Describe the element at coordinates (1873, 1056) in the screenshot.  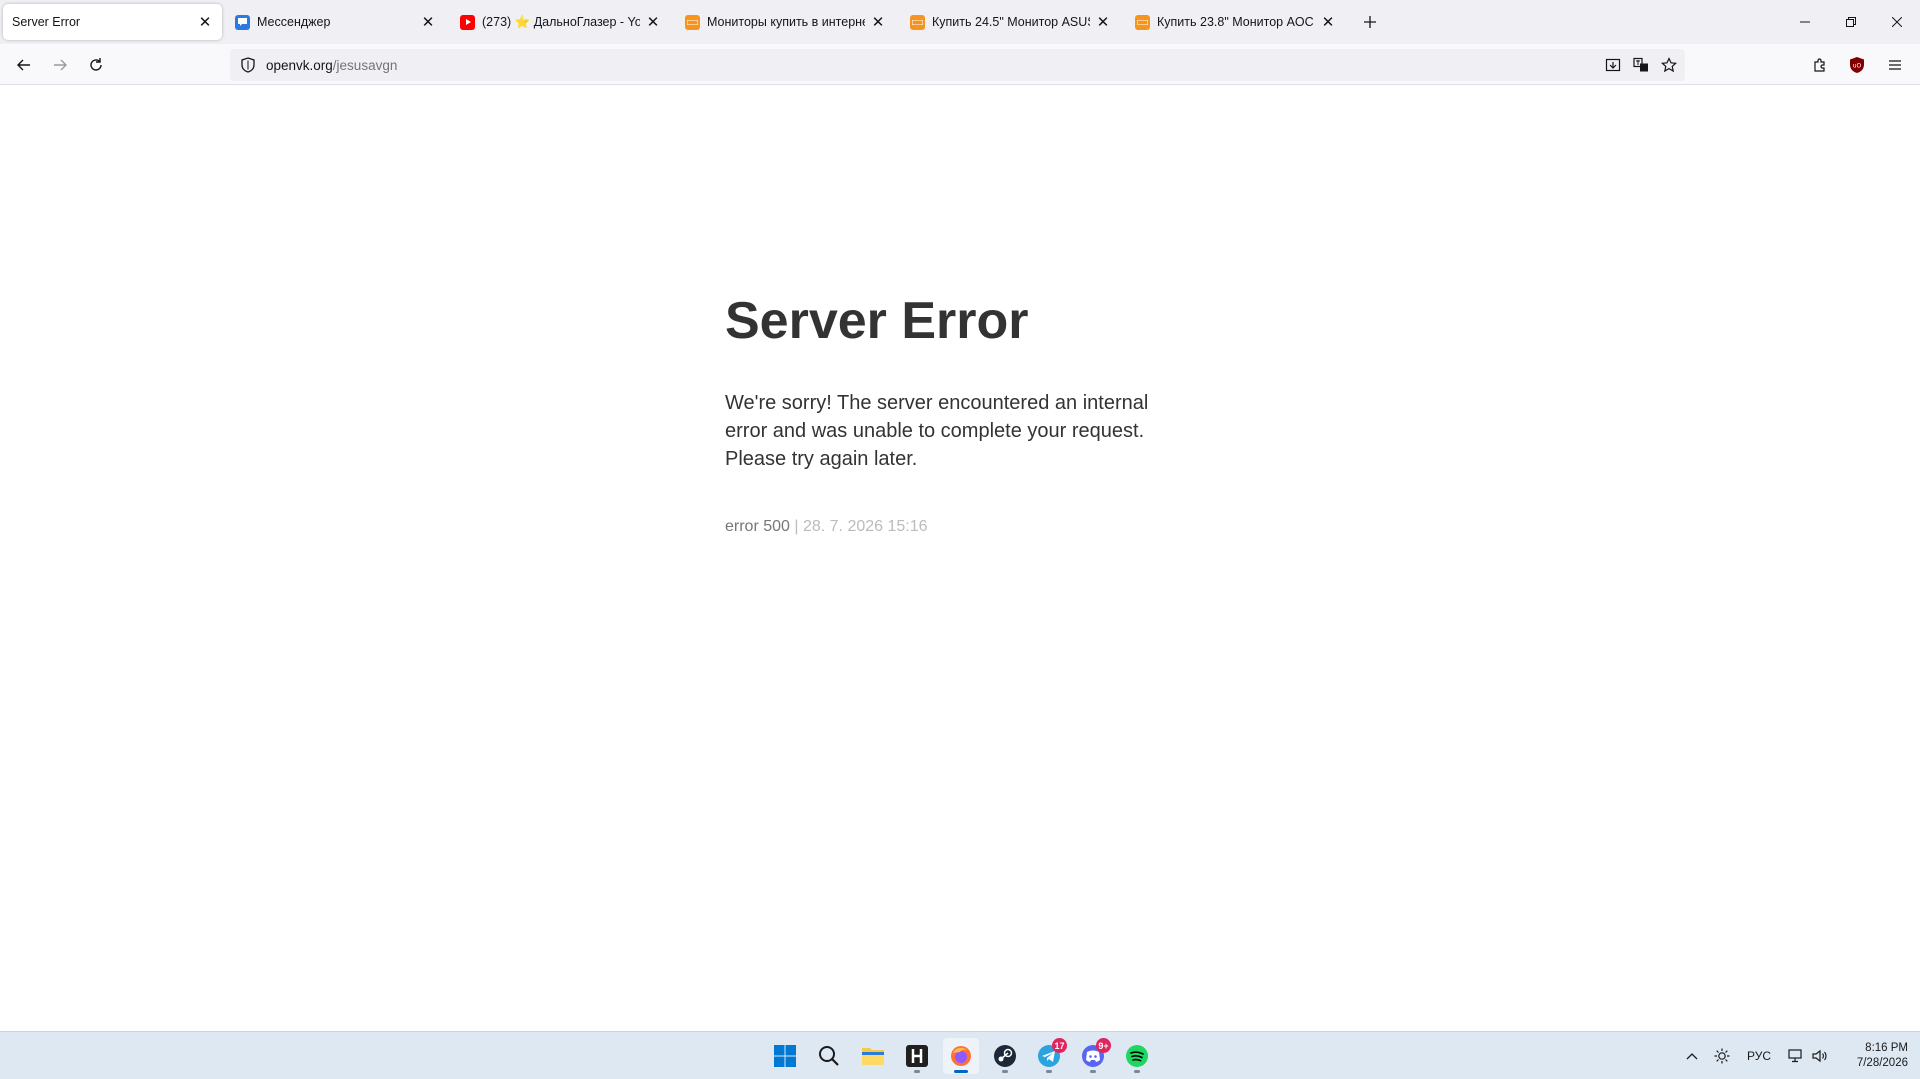
I see `clock: 8:16 PM 7/28/2026` at that location.